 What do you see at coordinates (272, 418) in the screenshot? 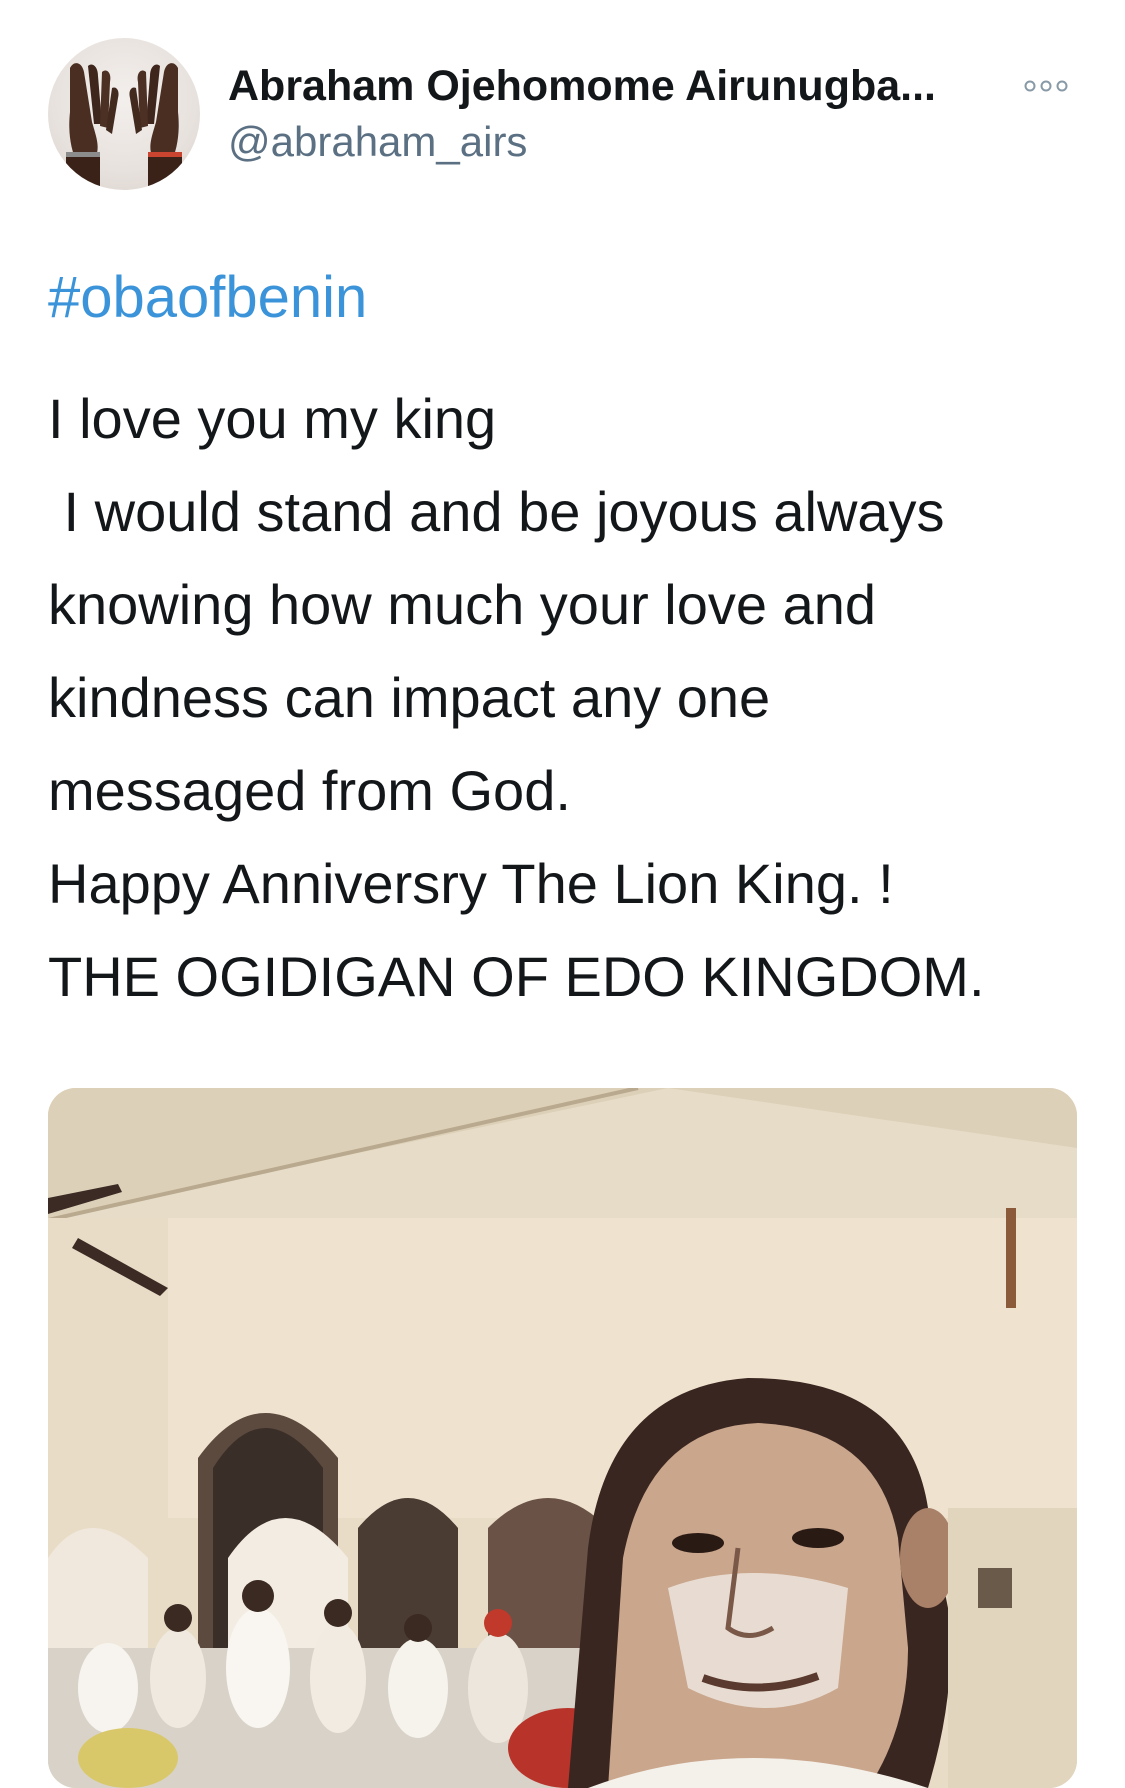
I see `tweet-text-line: I love you my king` at bounding box center [272, 418].